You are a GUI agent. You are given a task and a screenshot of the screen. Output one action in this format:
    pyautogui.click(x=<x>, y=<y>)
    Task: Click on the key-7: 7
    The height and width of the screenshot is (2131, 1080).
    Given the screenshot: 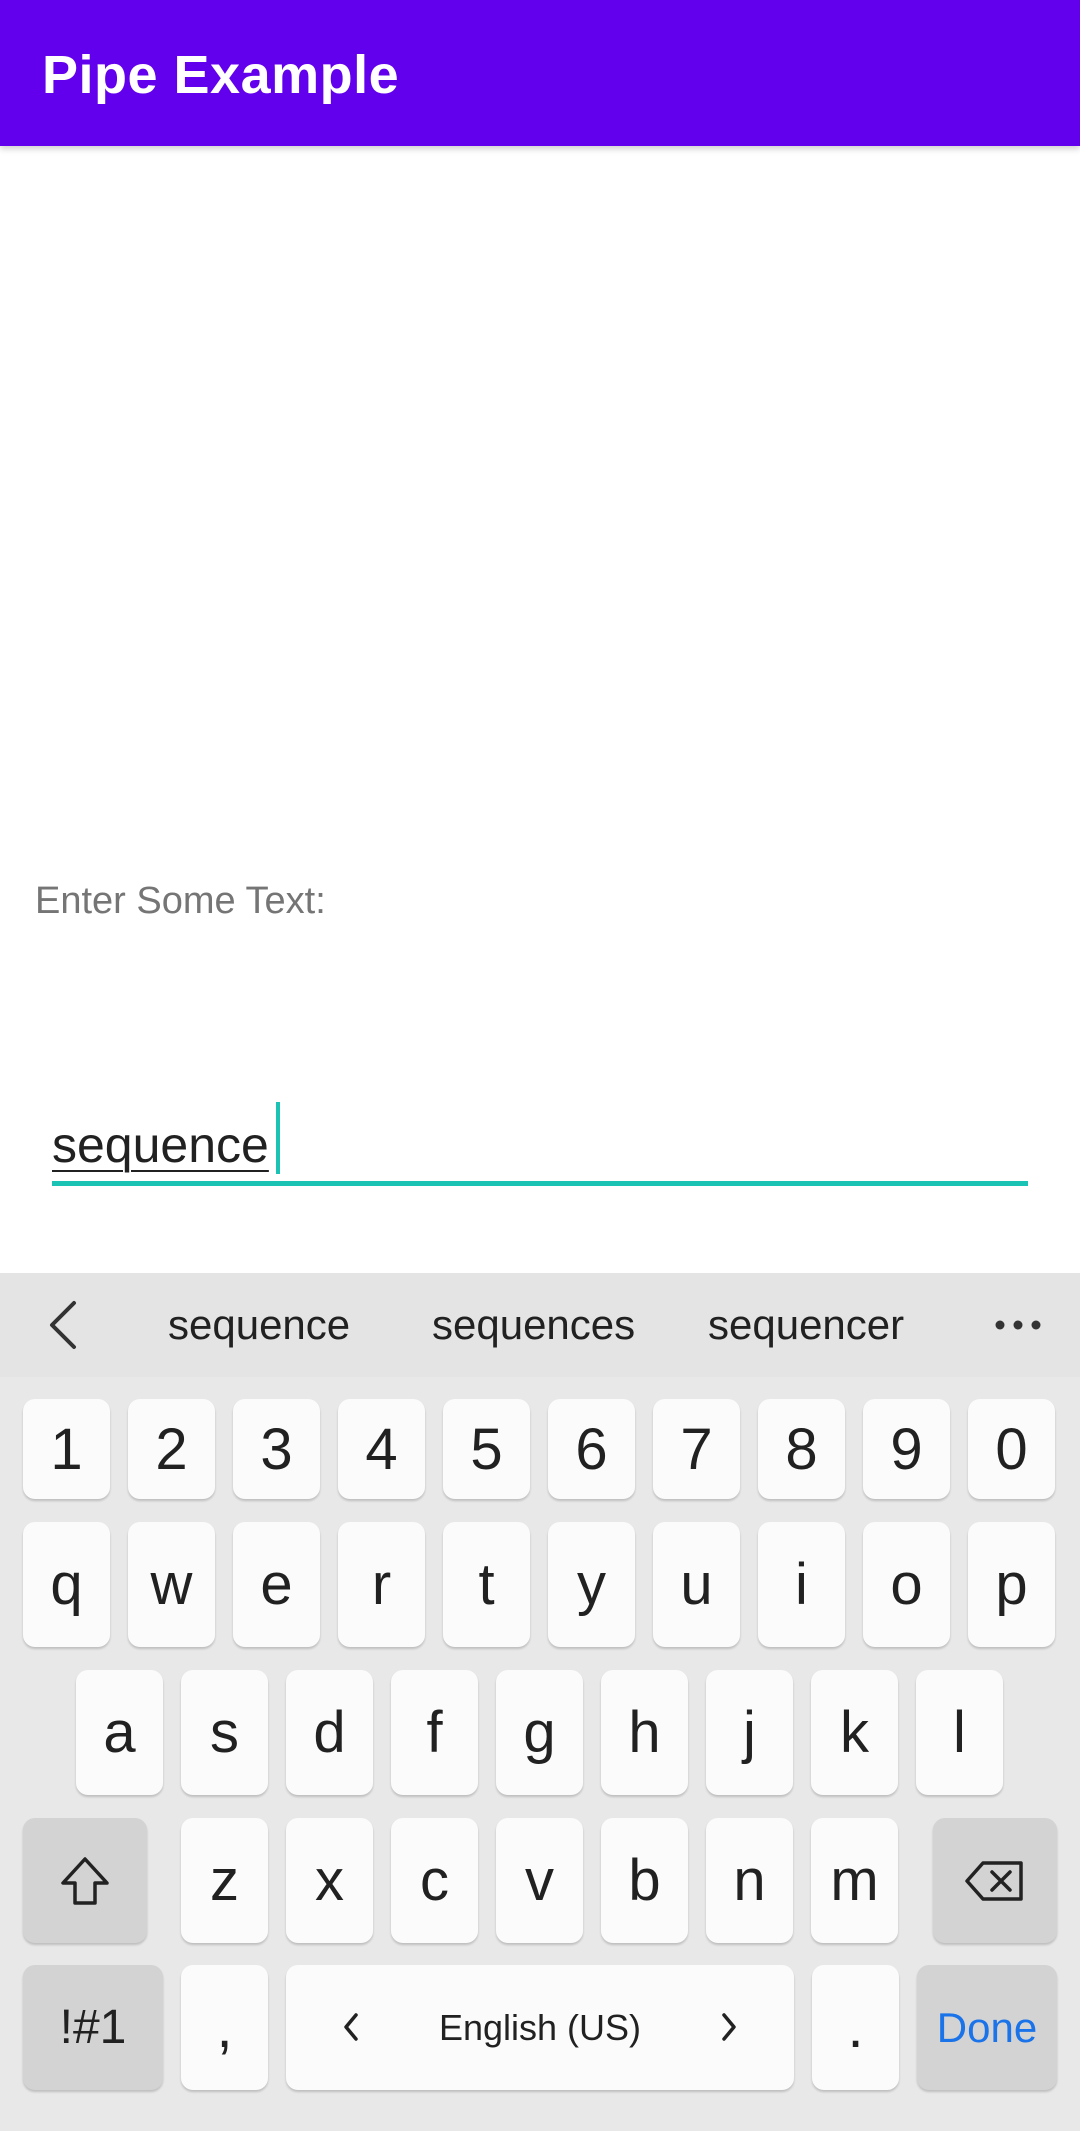 What is the action you would take?
    pyautogui.click(x=696, y=1449)
    